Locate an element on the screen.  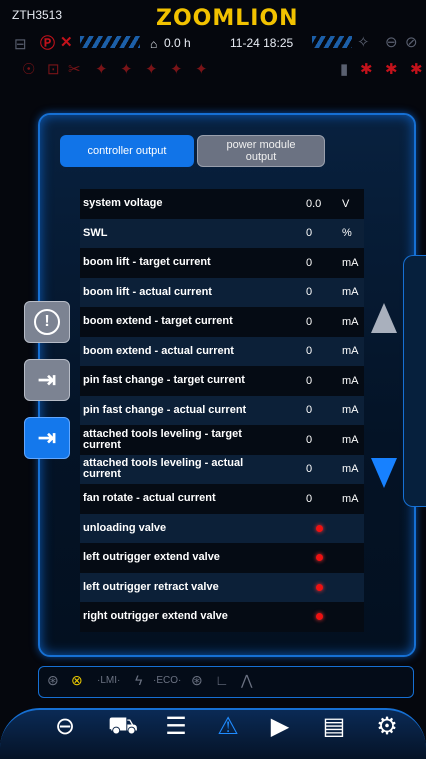
fan-icon: ⊛ is located at coordinates (197, 680).